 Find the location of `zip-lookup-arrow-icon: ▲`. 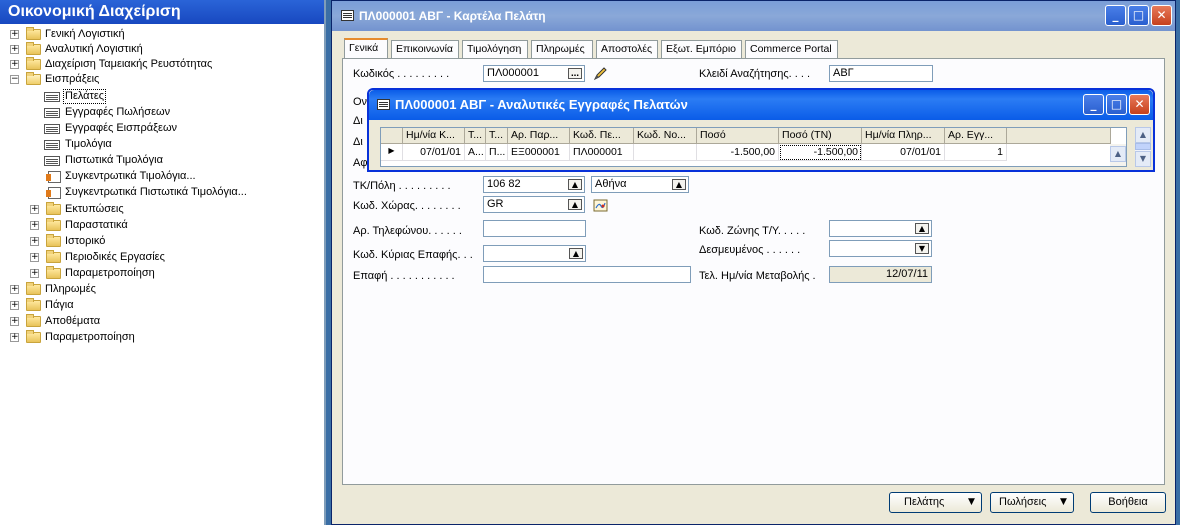

zip-lookup-arrow-icon: ▲ is located at coordinates (575, 184).